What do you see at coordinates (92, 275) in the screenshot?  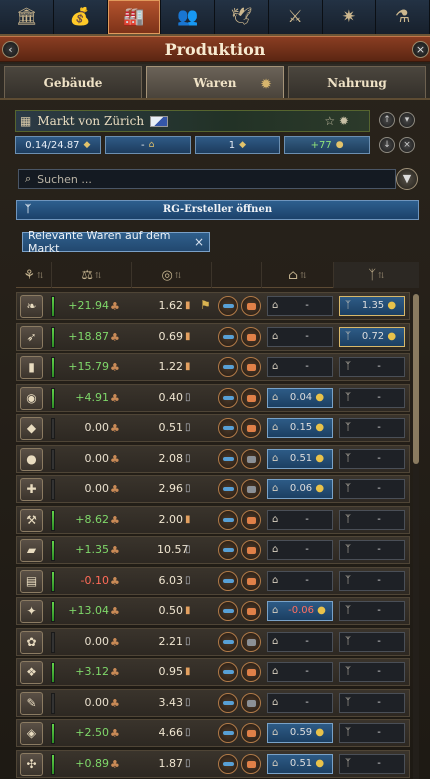 I see `sort-balance-icon: ⚖ ⇅` at bounding box center [92, 275].